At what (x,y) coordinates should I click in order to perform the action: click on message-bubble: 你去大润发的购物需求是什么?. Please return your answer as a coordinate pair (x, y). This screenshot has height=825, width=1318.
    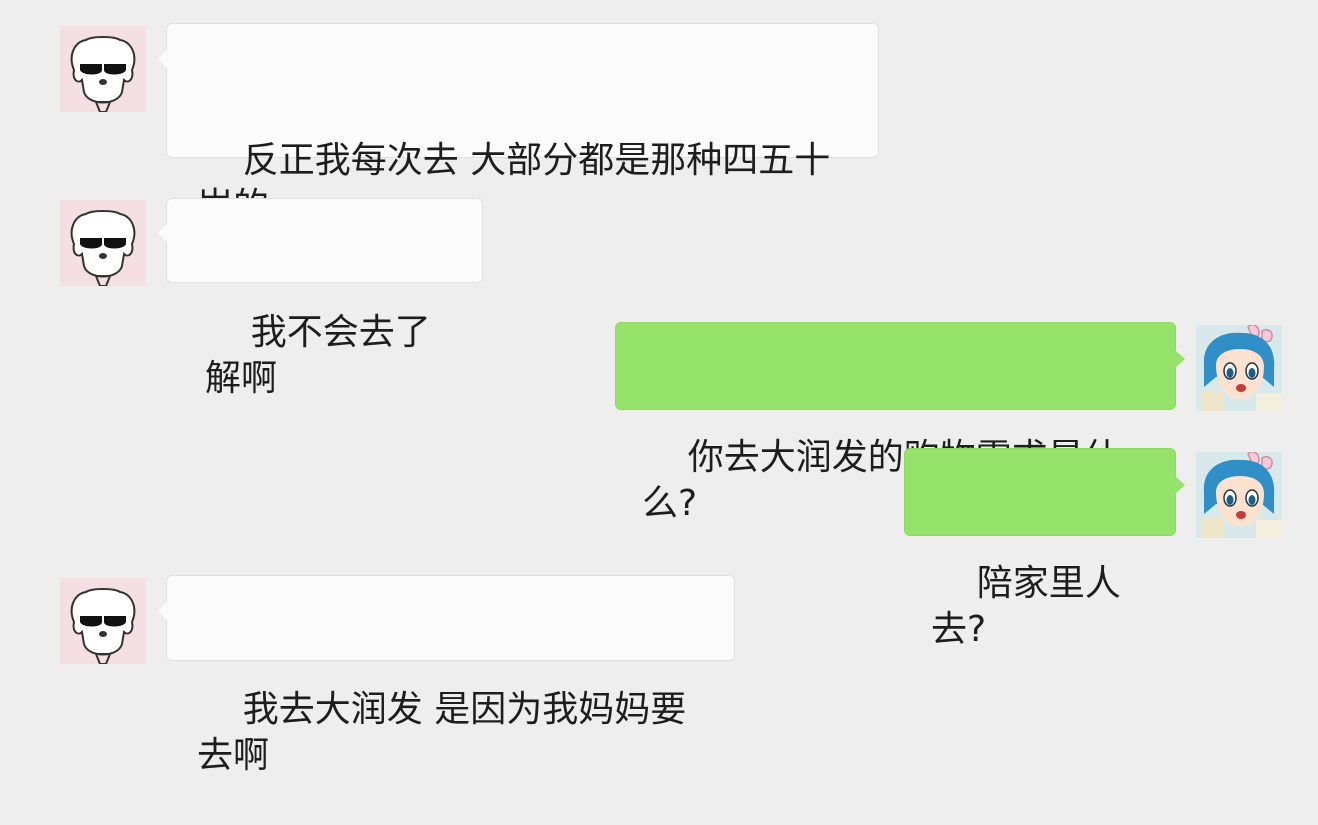
    Looking at the image, I should click on (900, 423).